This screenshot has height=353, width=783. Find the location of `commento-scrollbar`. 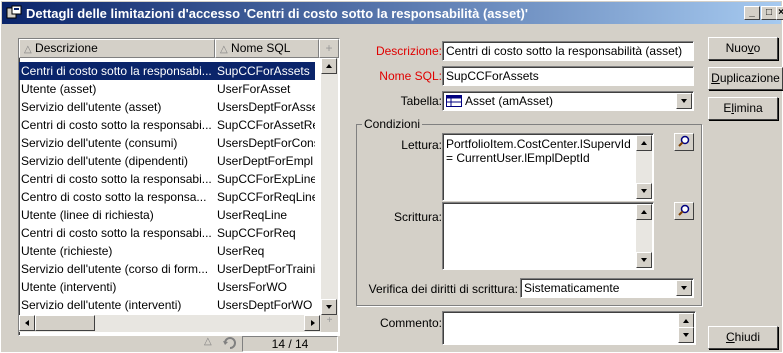

commento-scrollbar is located at coordinates (686, 328).